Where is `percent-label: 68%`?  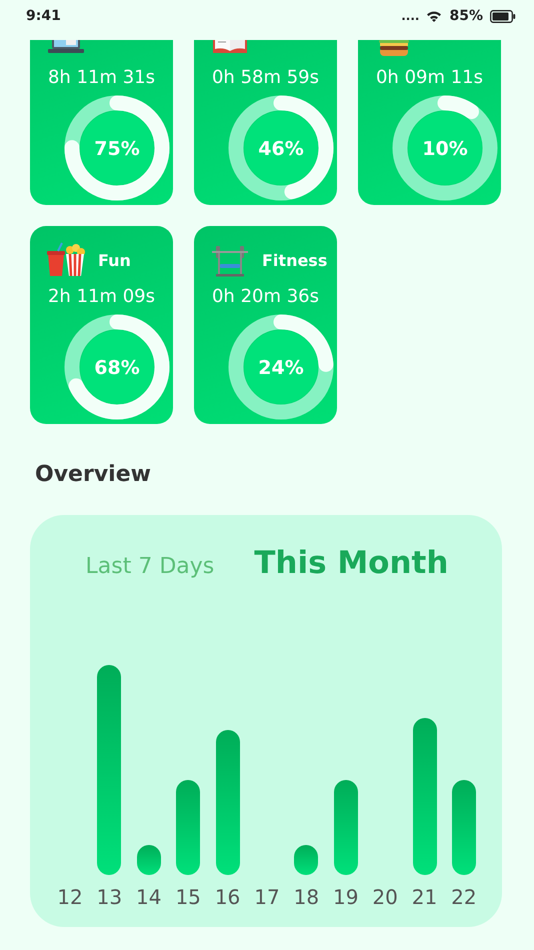
percent-label: 68% is located at coordinates (117, 368).